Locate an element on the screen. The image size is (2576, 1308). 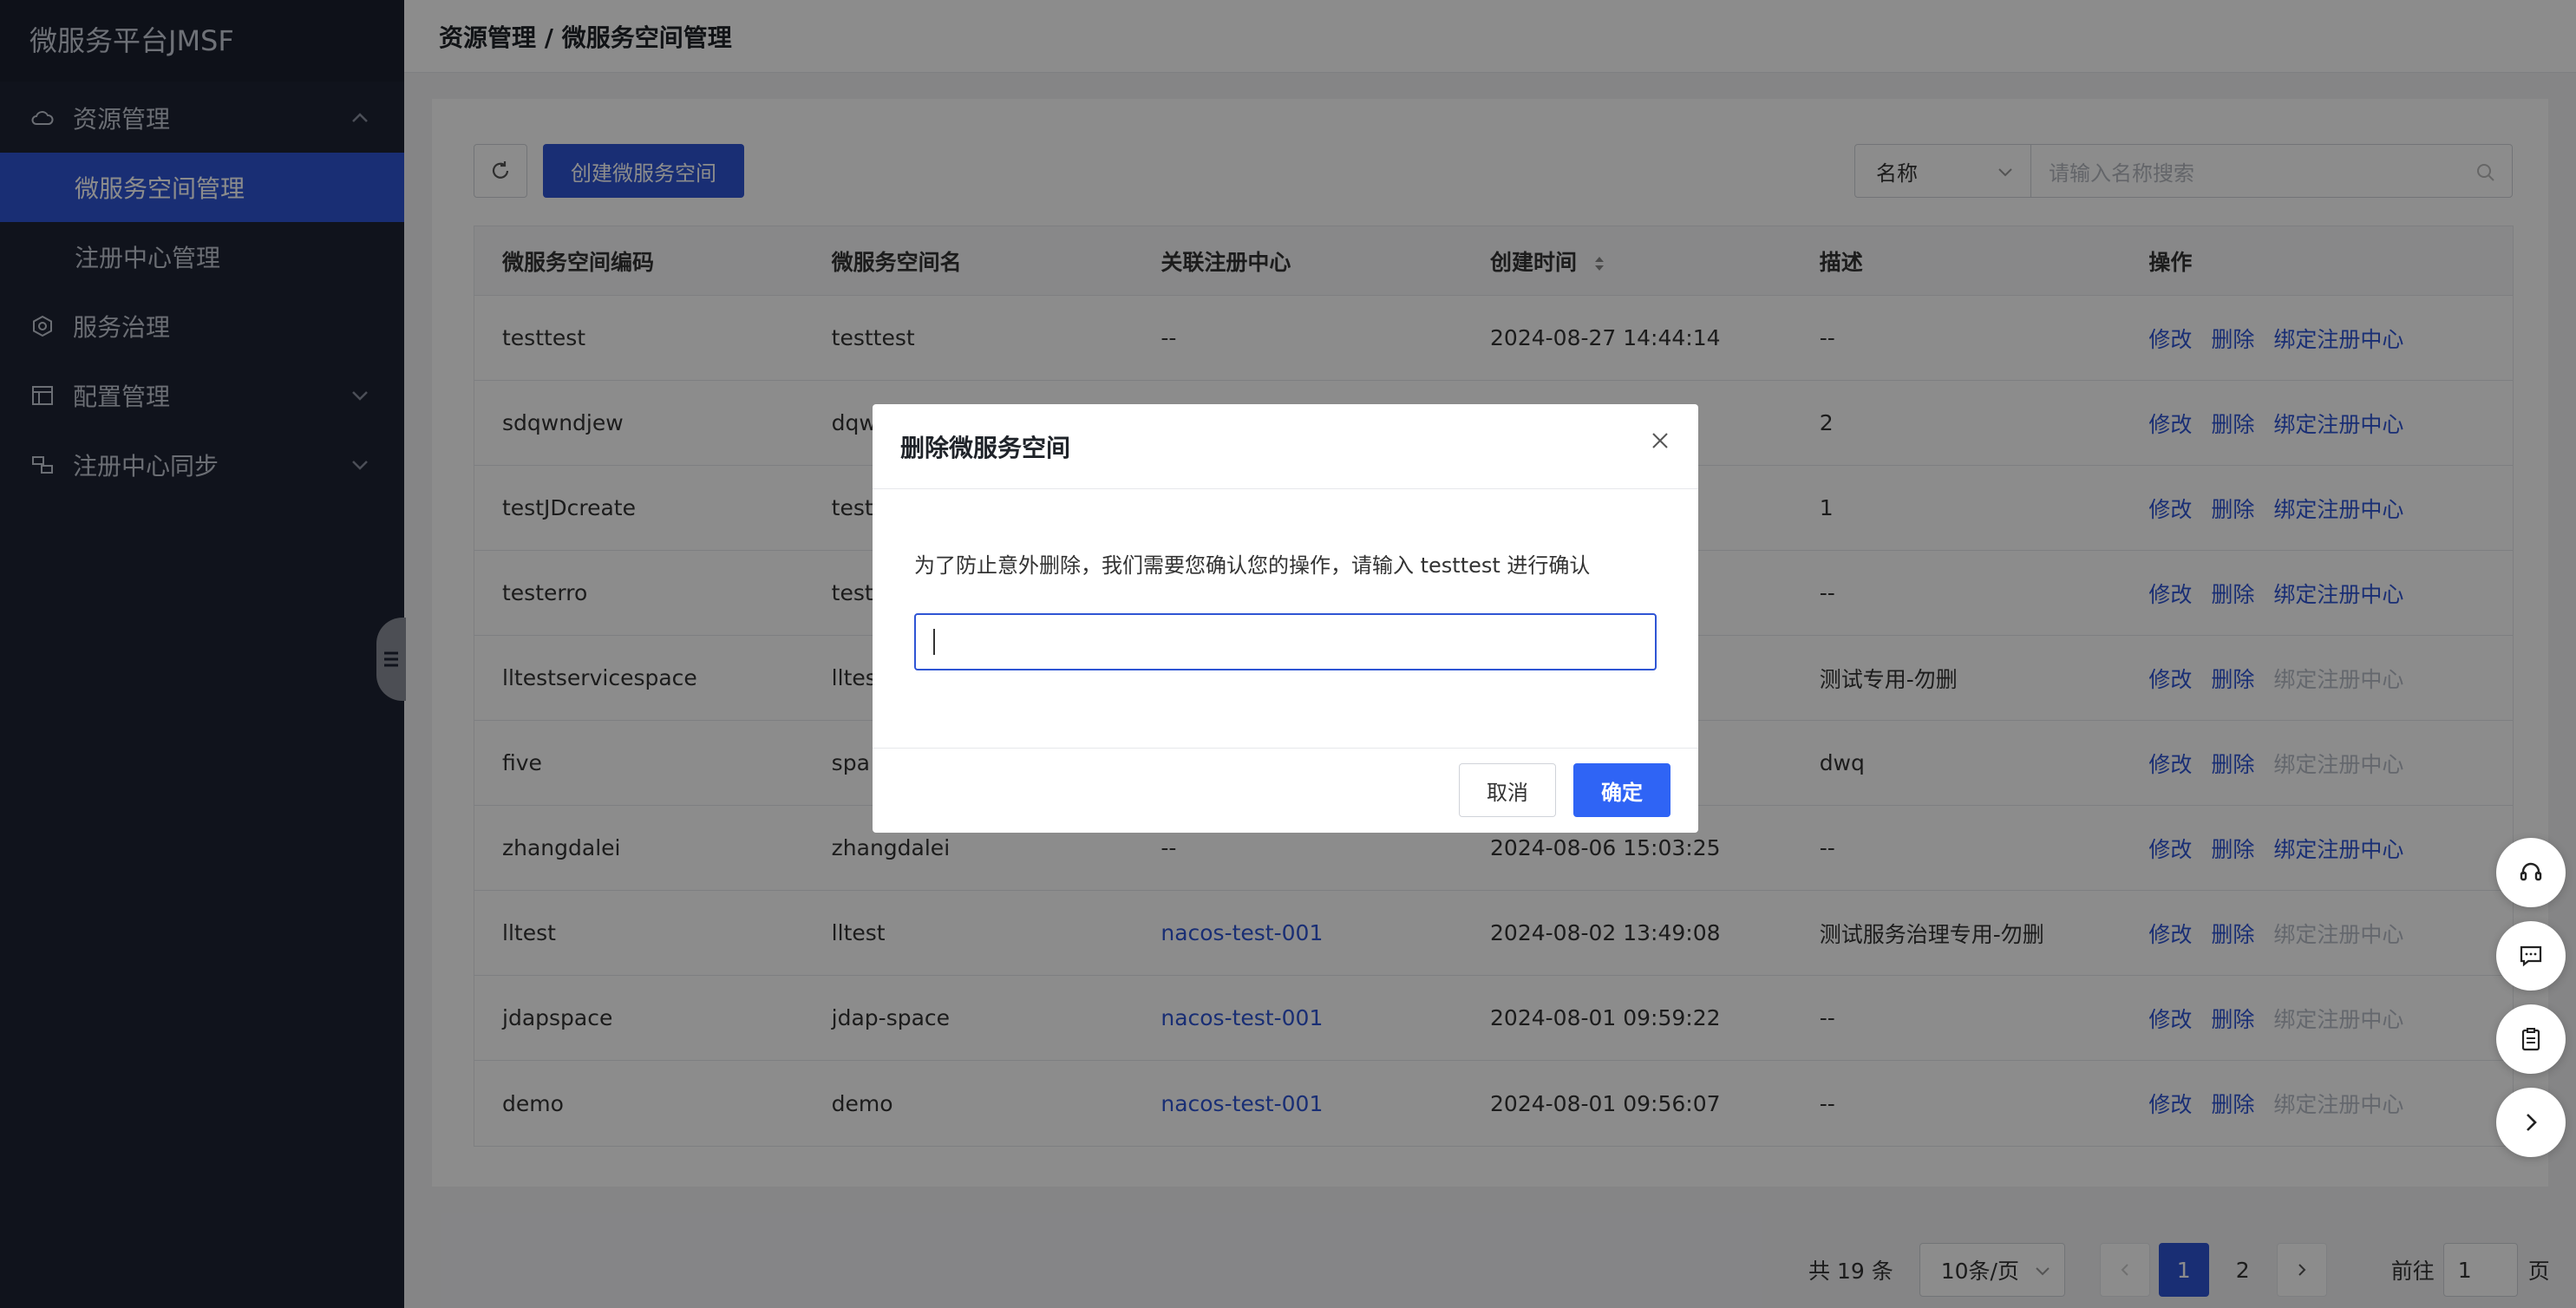
expand-panel-button is located at coordinates (2531, 1122).